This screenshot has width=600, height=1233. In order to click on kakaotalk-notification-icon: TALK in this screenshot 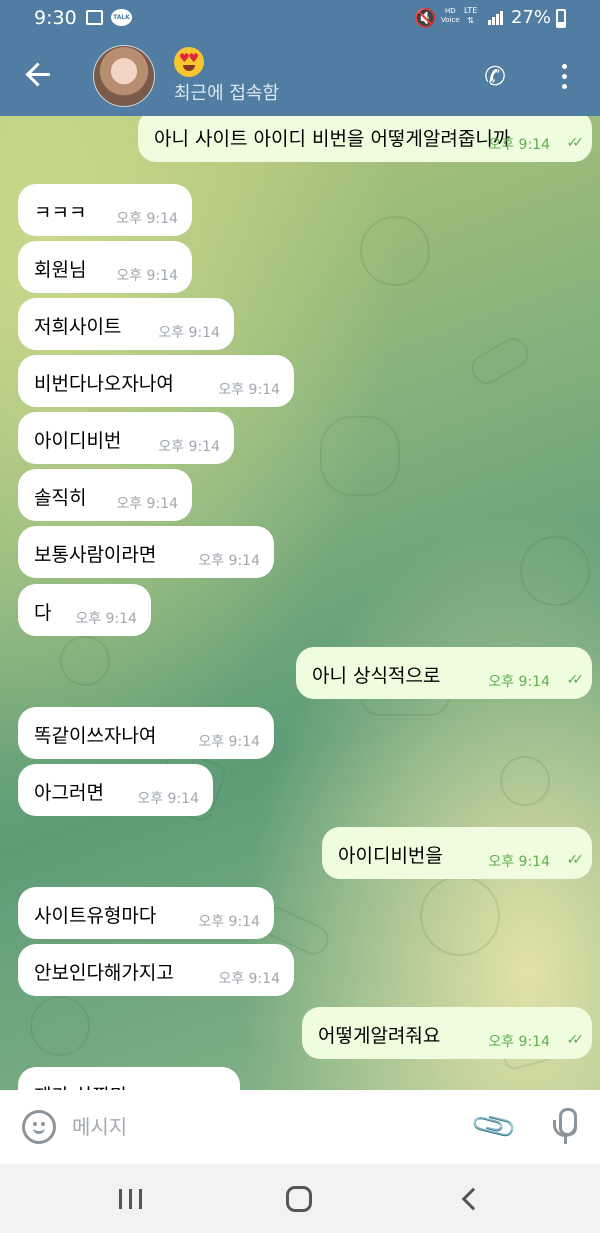, I will do `click(121, 17)`.